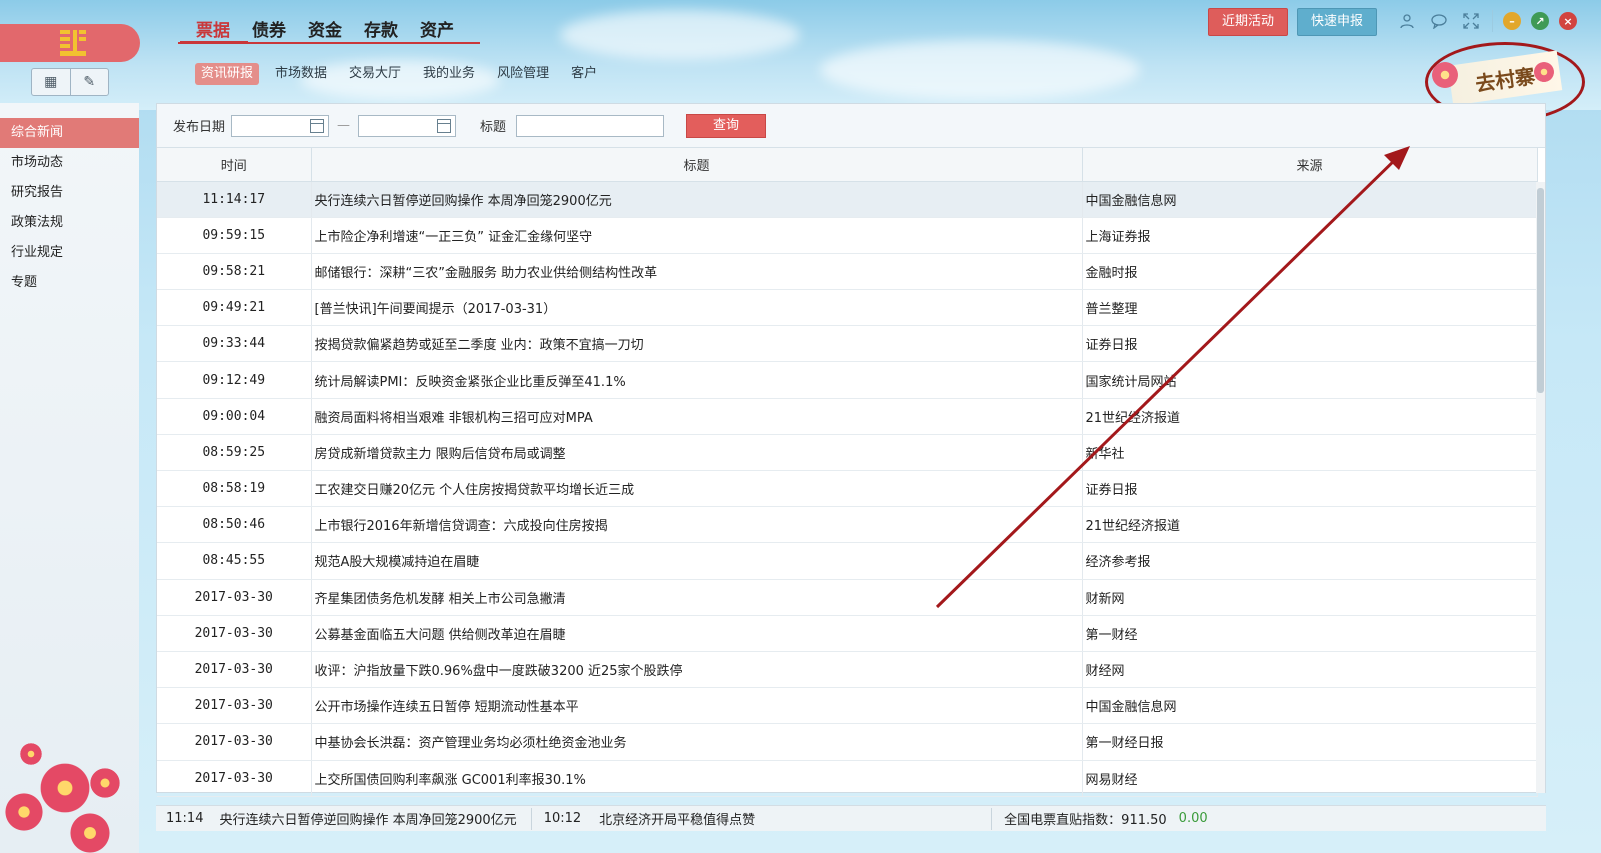  What do you see at coordinates (697, 561) in the screenshot?
I see `row-title: 规范A股大规模减持迫在眉睫` at bounding box center [697, 561].